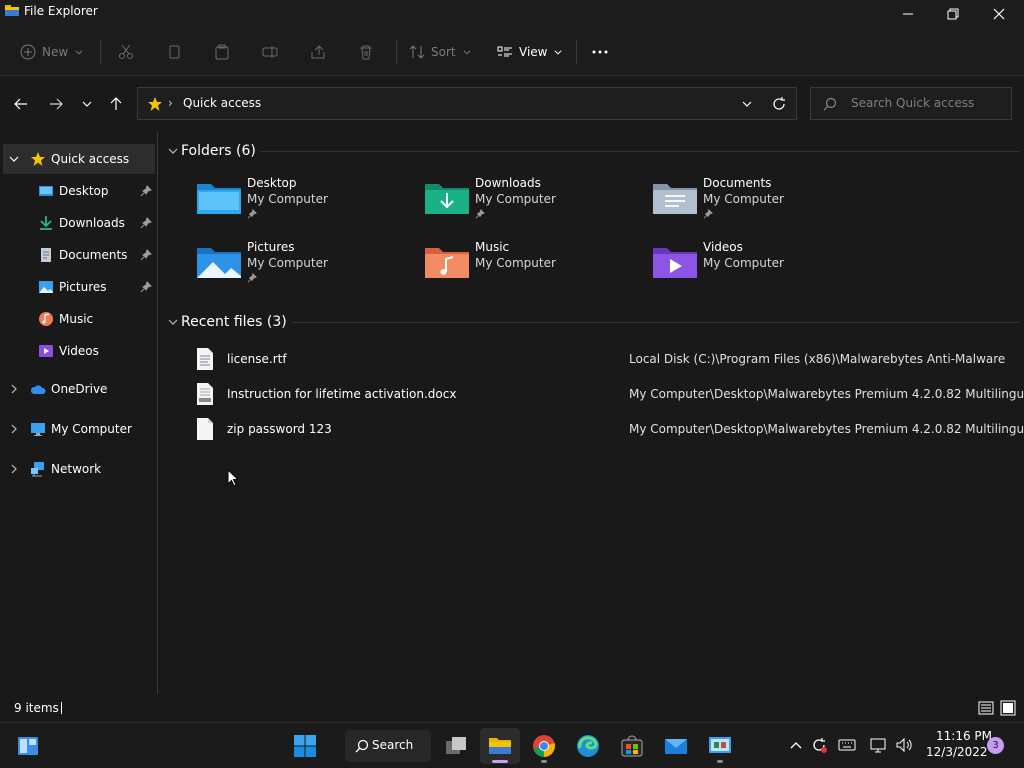 This screenshot has height=768, width=1024. Describe the element at coordinates (79, 351) in the screenshot. I see `sidebar-item-videos: Videos` at that location.